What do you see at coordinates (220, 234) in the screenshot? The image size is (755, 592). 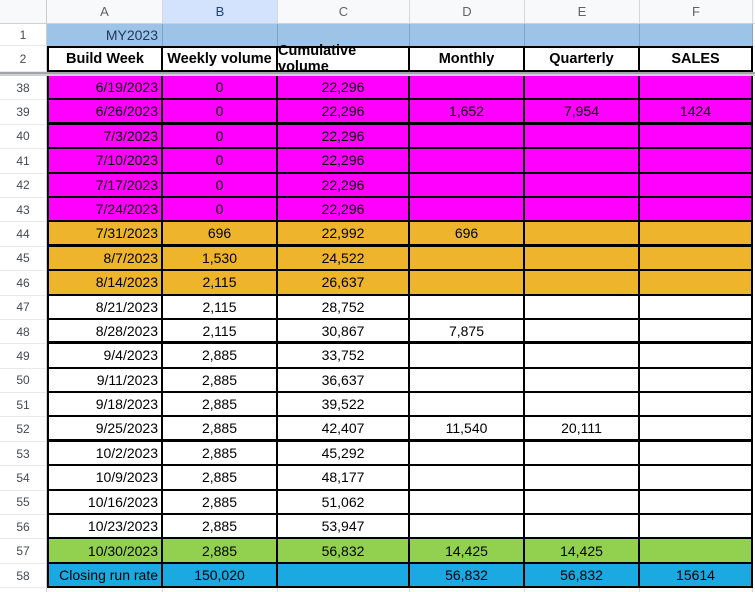 I see `cell-b44: 696` at bounding box center [220, 234].